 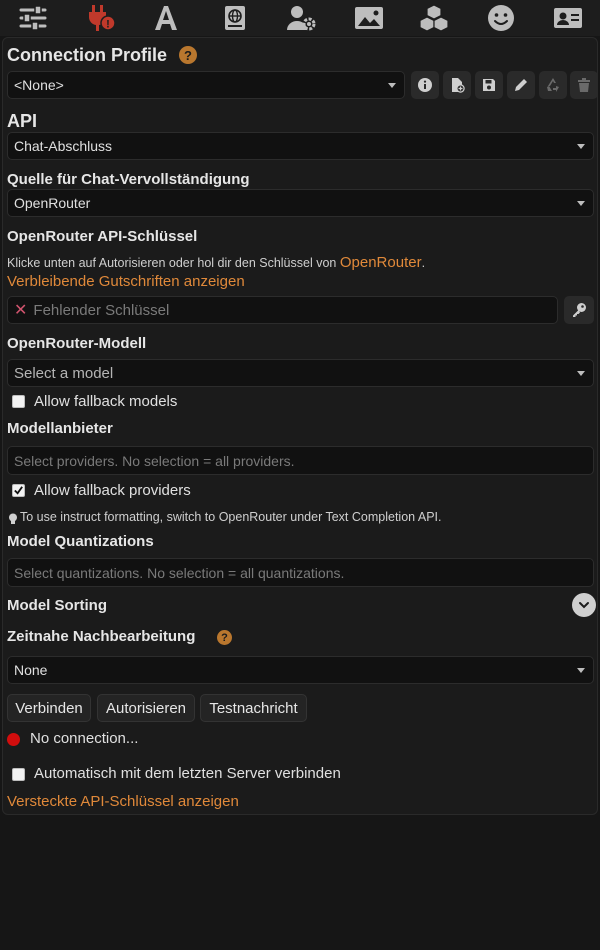 What do you see at coordinates (101, 636) in the screenshot?
I see `postprocessing-title: Zeitnahe Nachbearbeitung` at bounding box center [101, 636].